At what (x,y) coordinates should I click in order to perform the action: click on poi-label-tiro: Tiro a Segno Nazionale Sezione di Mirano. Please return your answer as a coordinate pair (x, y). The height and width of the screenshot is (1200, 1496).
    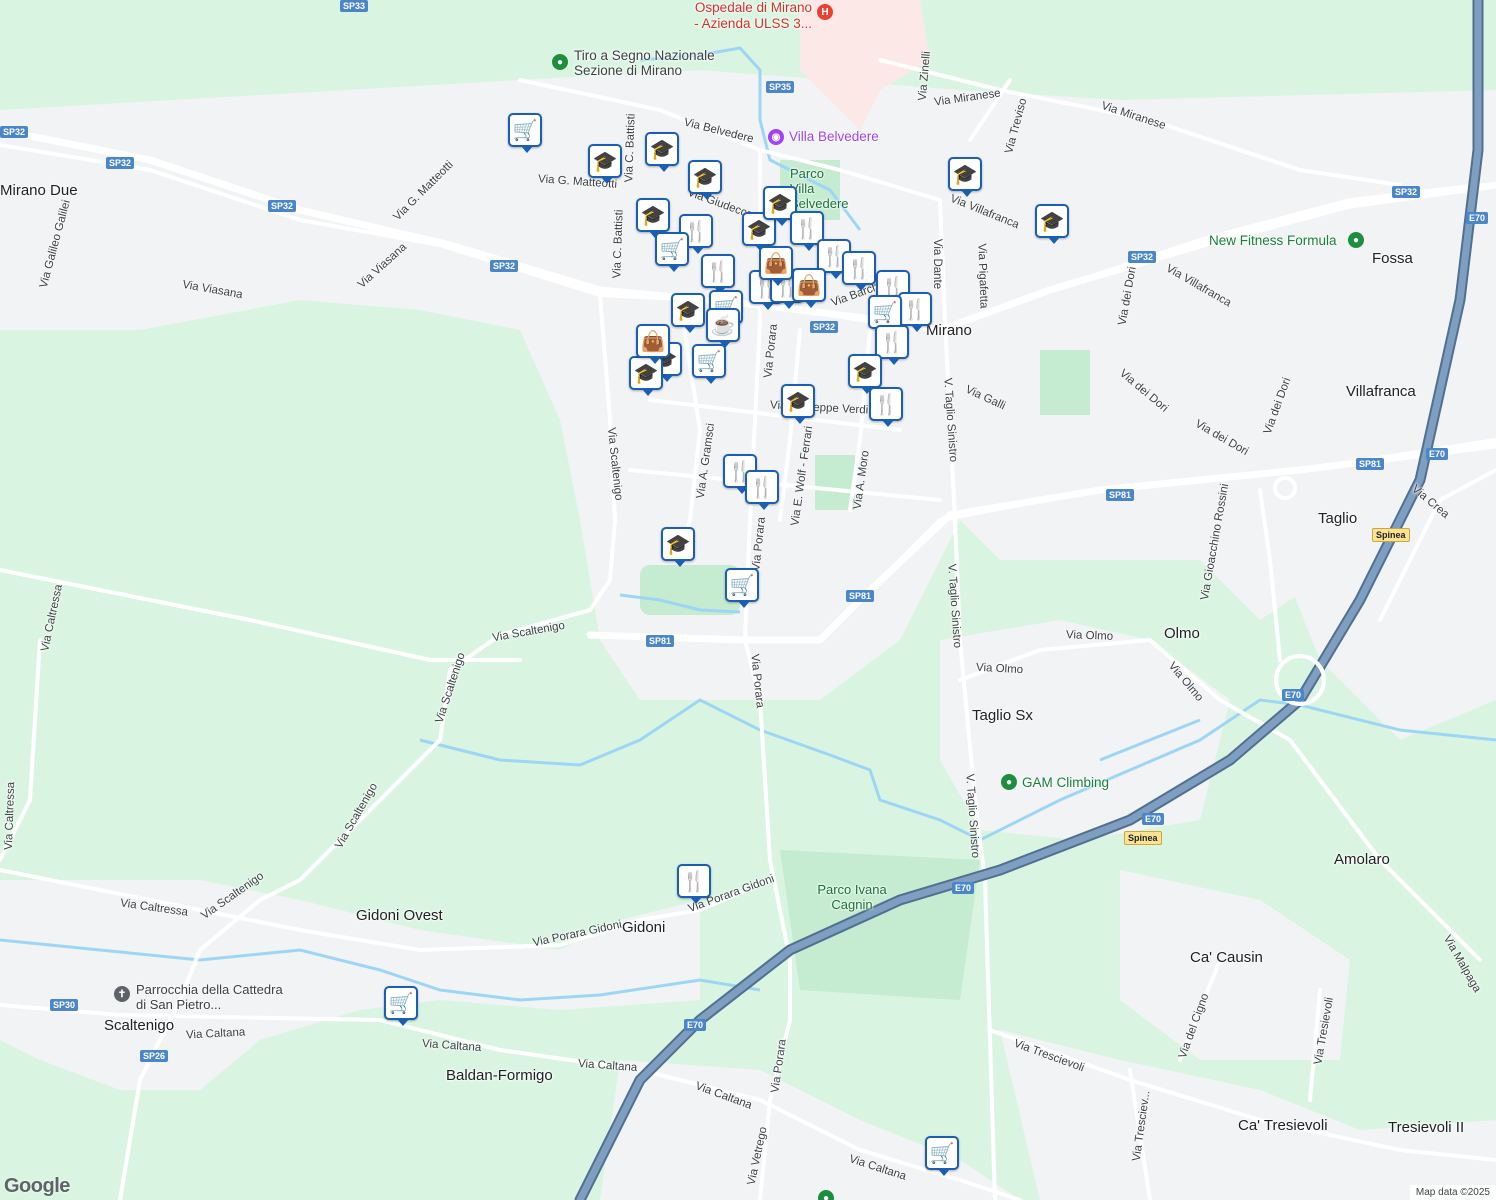
    Looking at the image, I should click on (654, 63).